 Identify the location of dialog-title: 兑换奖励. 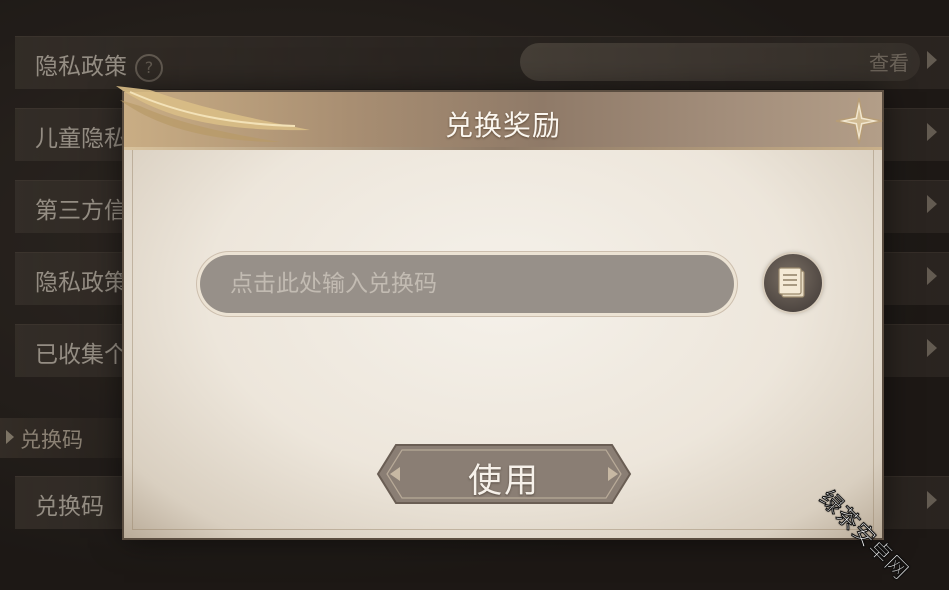
(502, 125).